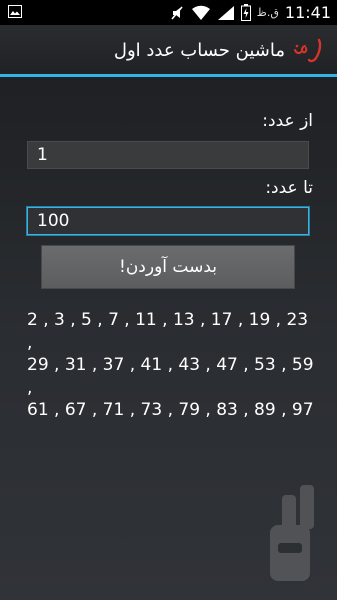 The height and width of the screenshot is (600, 337). Describe the element at coordinates (308, 50) in the screenshot. I see `app-logo` at that location.